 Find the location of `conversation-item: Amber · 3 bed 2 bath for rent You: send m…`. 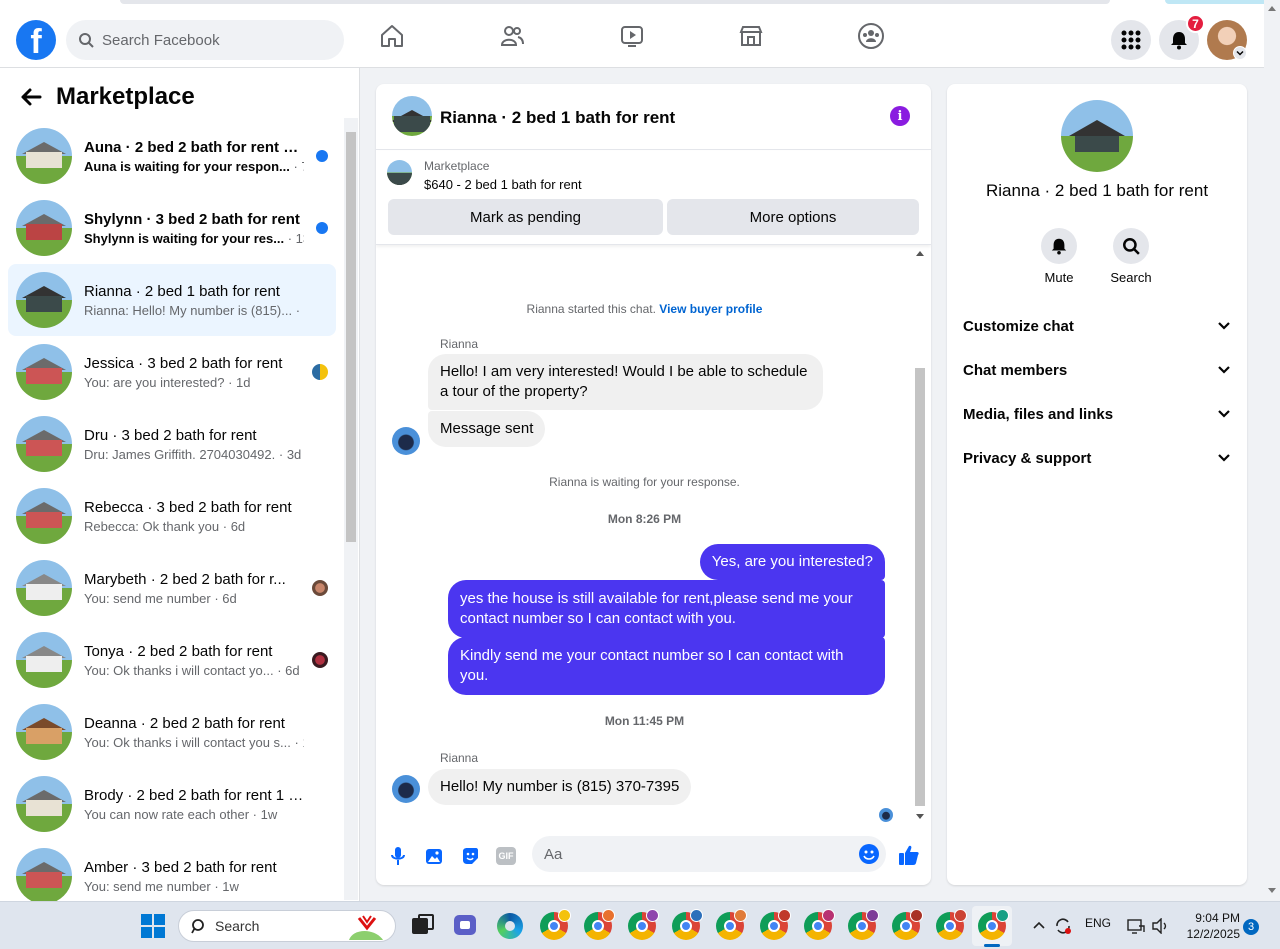

conversation-item: Amber · 3 bed 2 bath for rent You: send m… is located at coordinates (172, 870).